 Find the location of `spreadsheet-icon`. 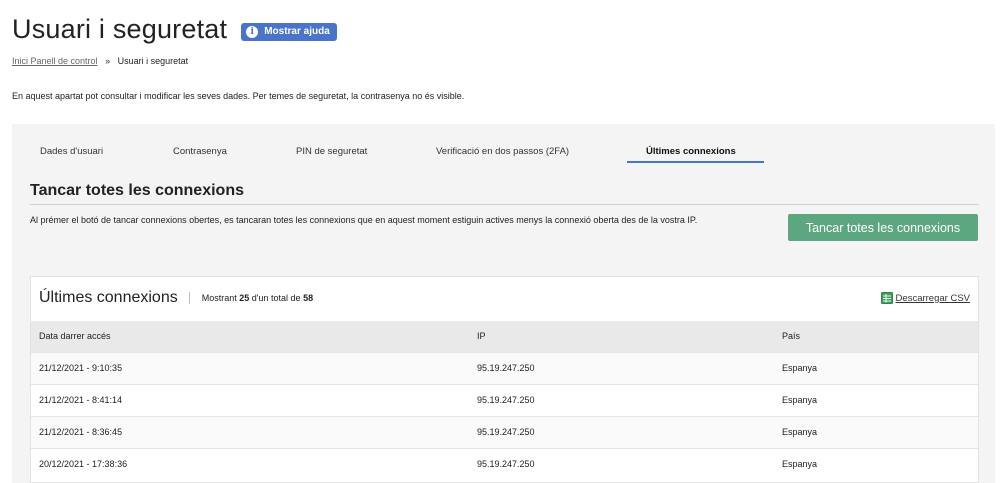

spreadsheet-icon is located at coordinates (886, 298).